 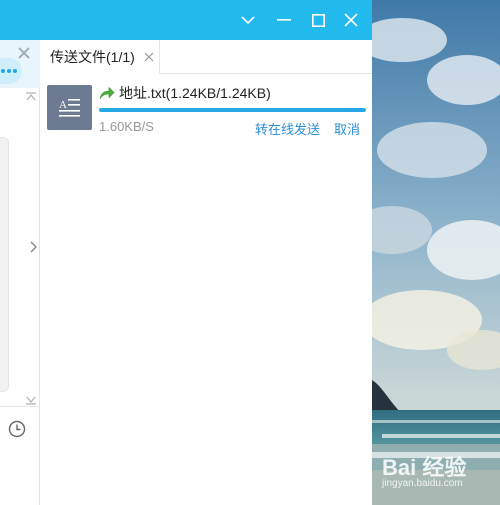 I want to click on green-arrow-icon, so click(x=107, y=93).